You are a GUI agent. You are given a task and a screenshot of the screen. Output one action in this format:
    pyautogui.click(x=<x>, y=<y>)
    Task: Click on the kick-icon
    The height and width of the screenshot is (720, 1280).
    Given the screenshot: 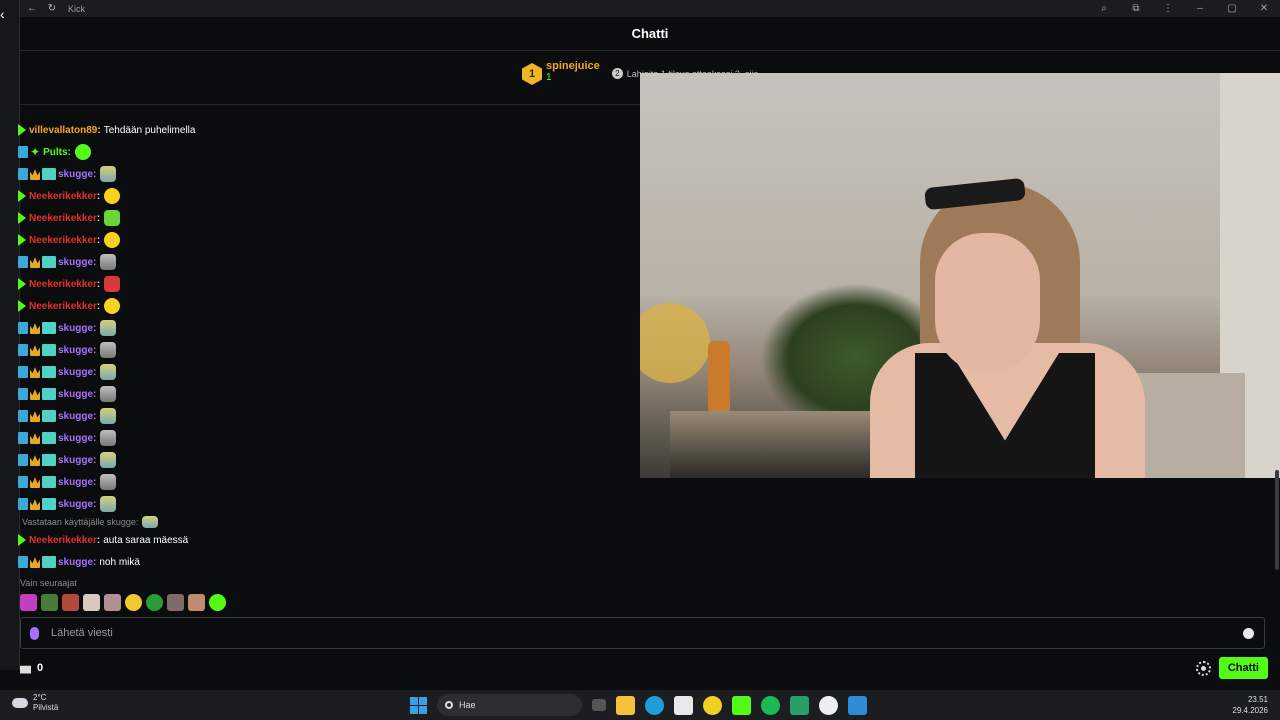 What is the action you would take?
    pyautogui.click(x=741, y=705)
    